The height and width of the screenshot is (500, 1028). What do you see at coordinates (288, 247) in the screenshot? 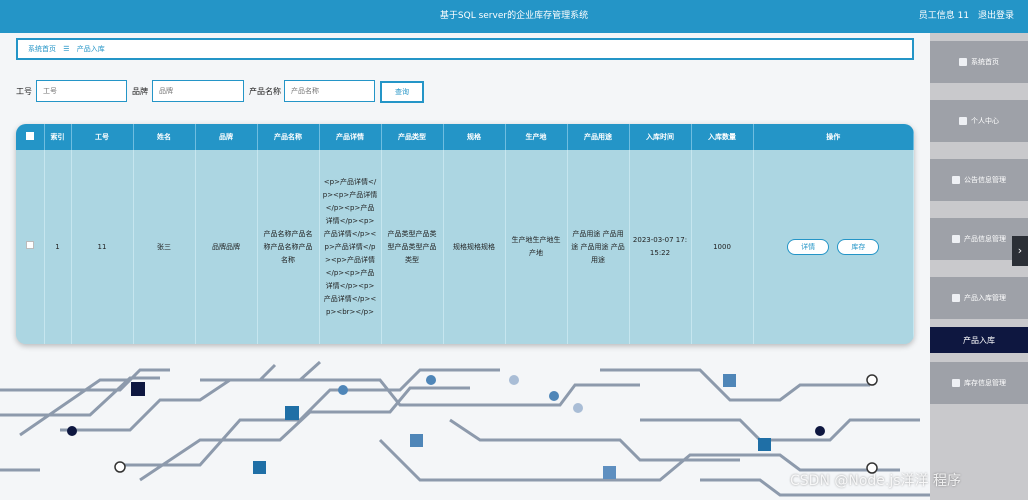
I see `cell-product-name: 产品名称产品名称产品名称产品名称` at bounding box center [288, 247].